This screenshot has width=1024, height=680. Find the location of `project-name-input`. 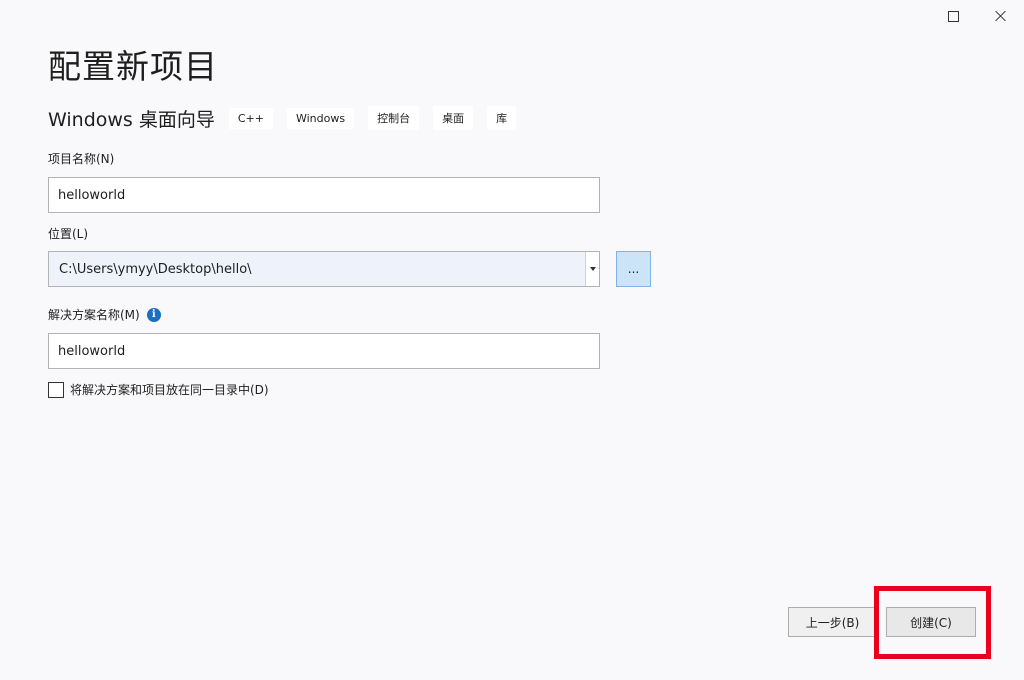

project-name-input is located at coordinates (324, 195).